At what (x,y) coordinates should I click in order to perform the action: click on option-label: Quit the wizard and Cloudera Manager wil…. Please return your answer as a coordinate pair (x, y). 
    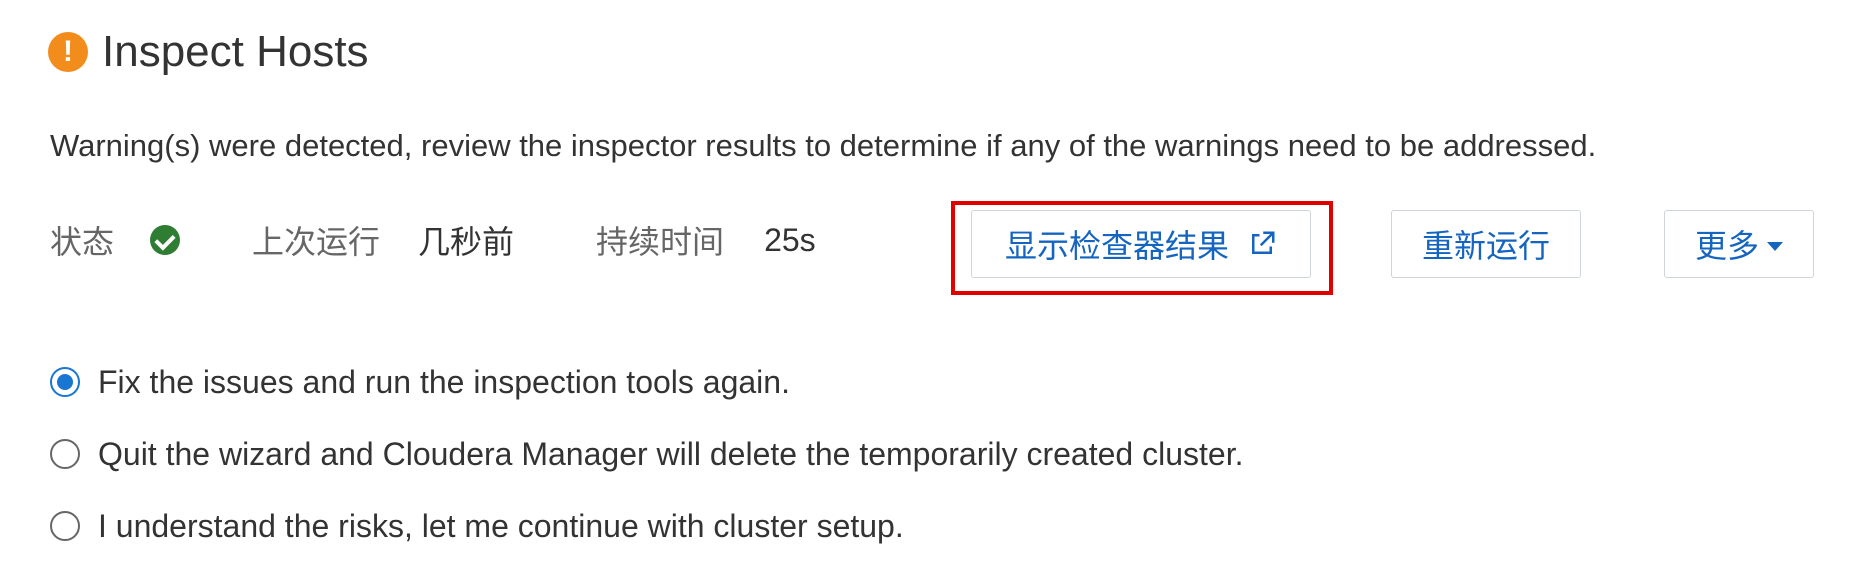
    Looking at the image, I should click on (671, 453).